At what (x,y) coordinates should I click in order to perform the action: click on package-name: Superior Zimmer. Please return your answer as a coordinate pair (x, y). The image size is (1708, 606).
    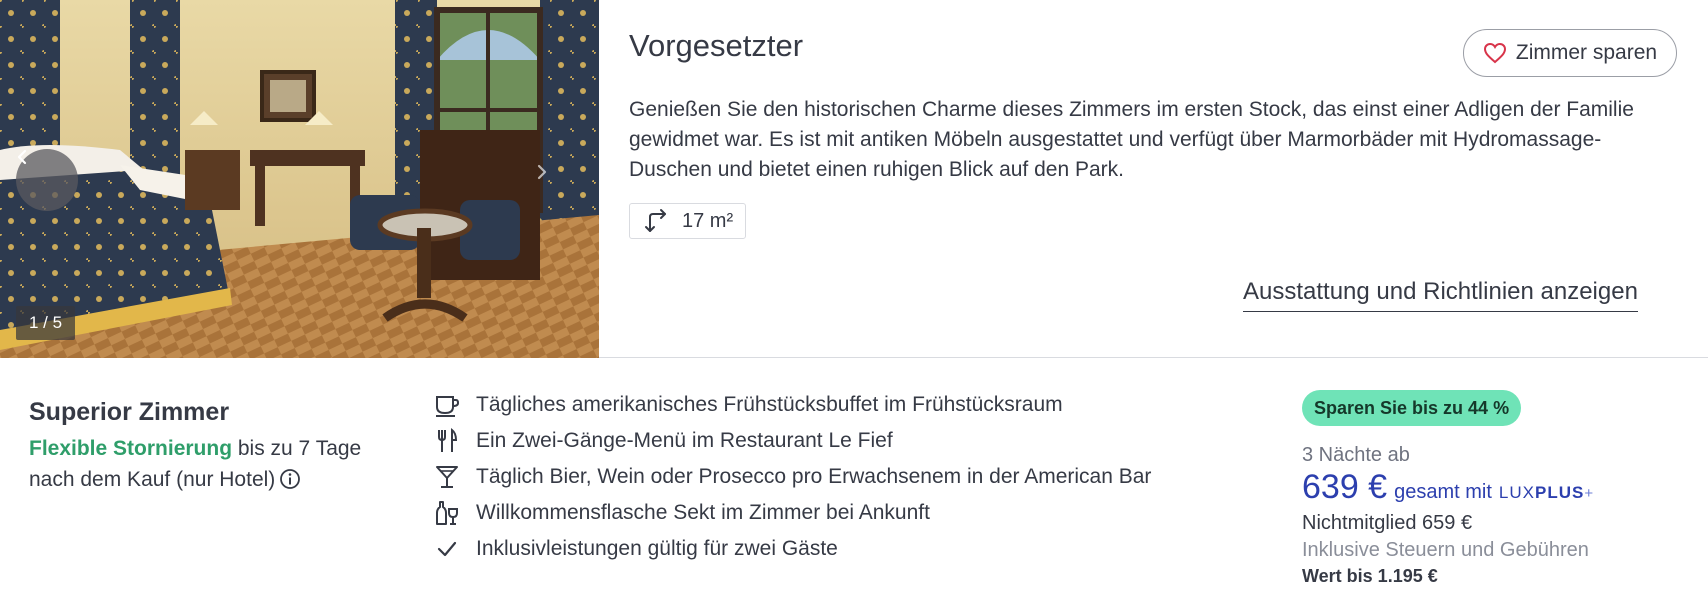
    Looking at the image, I should click on (129, 412).